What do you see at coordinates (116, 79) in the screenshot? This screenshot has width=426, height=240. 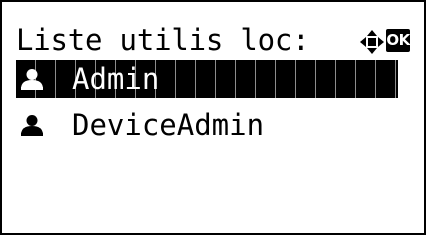 I see `list-item-label: Admin` at bounding box center [116, 79].